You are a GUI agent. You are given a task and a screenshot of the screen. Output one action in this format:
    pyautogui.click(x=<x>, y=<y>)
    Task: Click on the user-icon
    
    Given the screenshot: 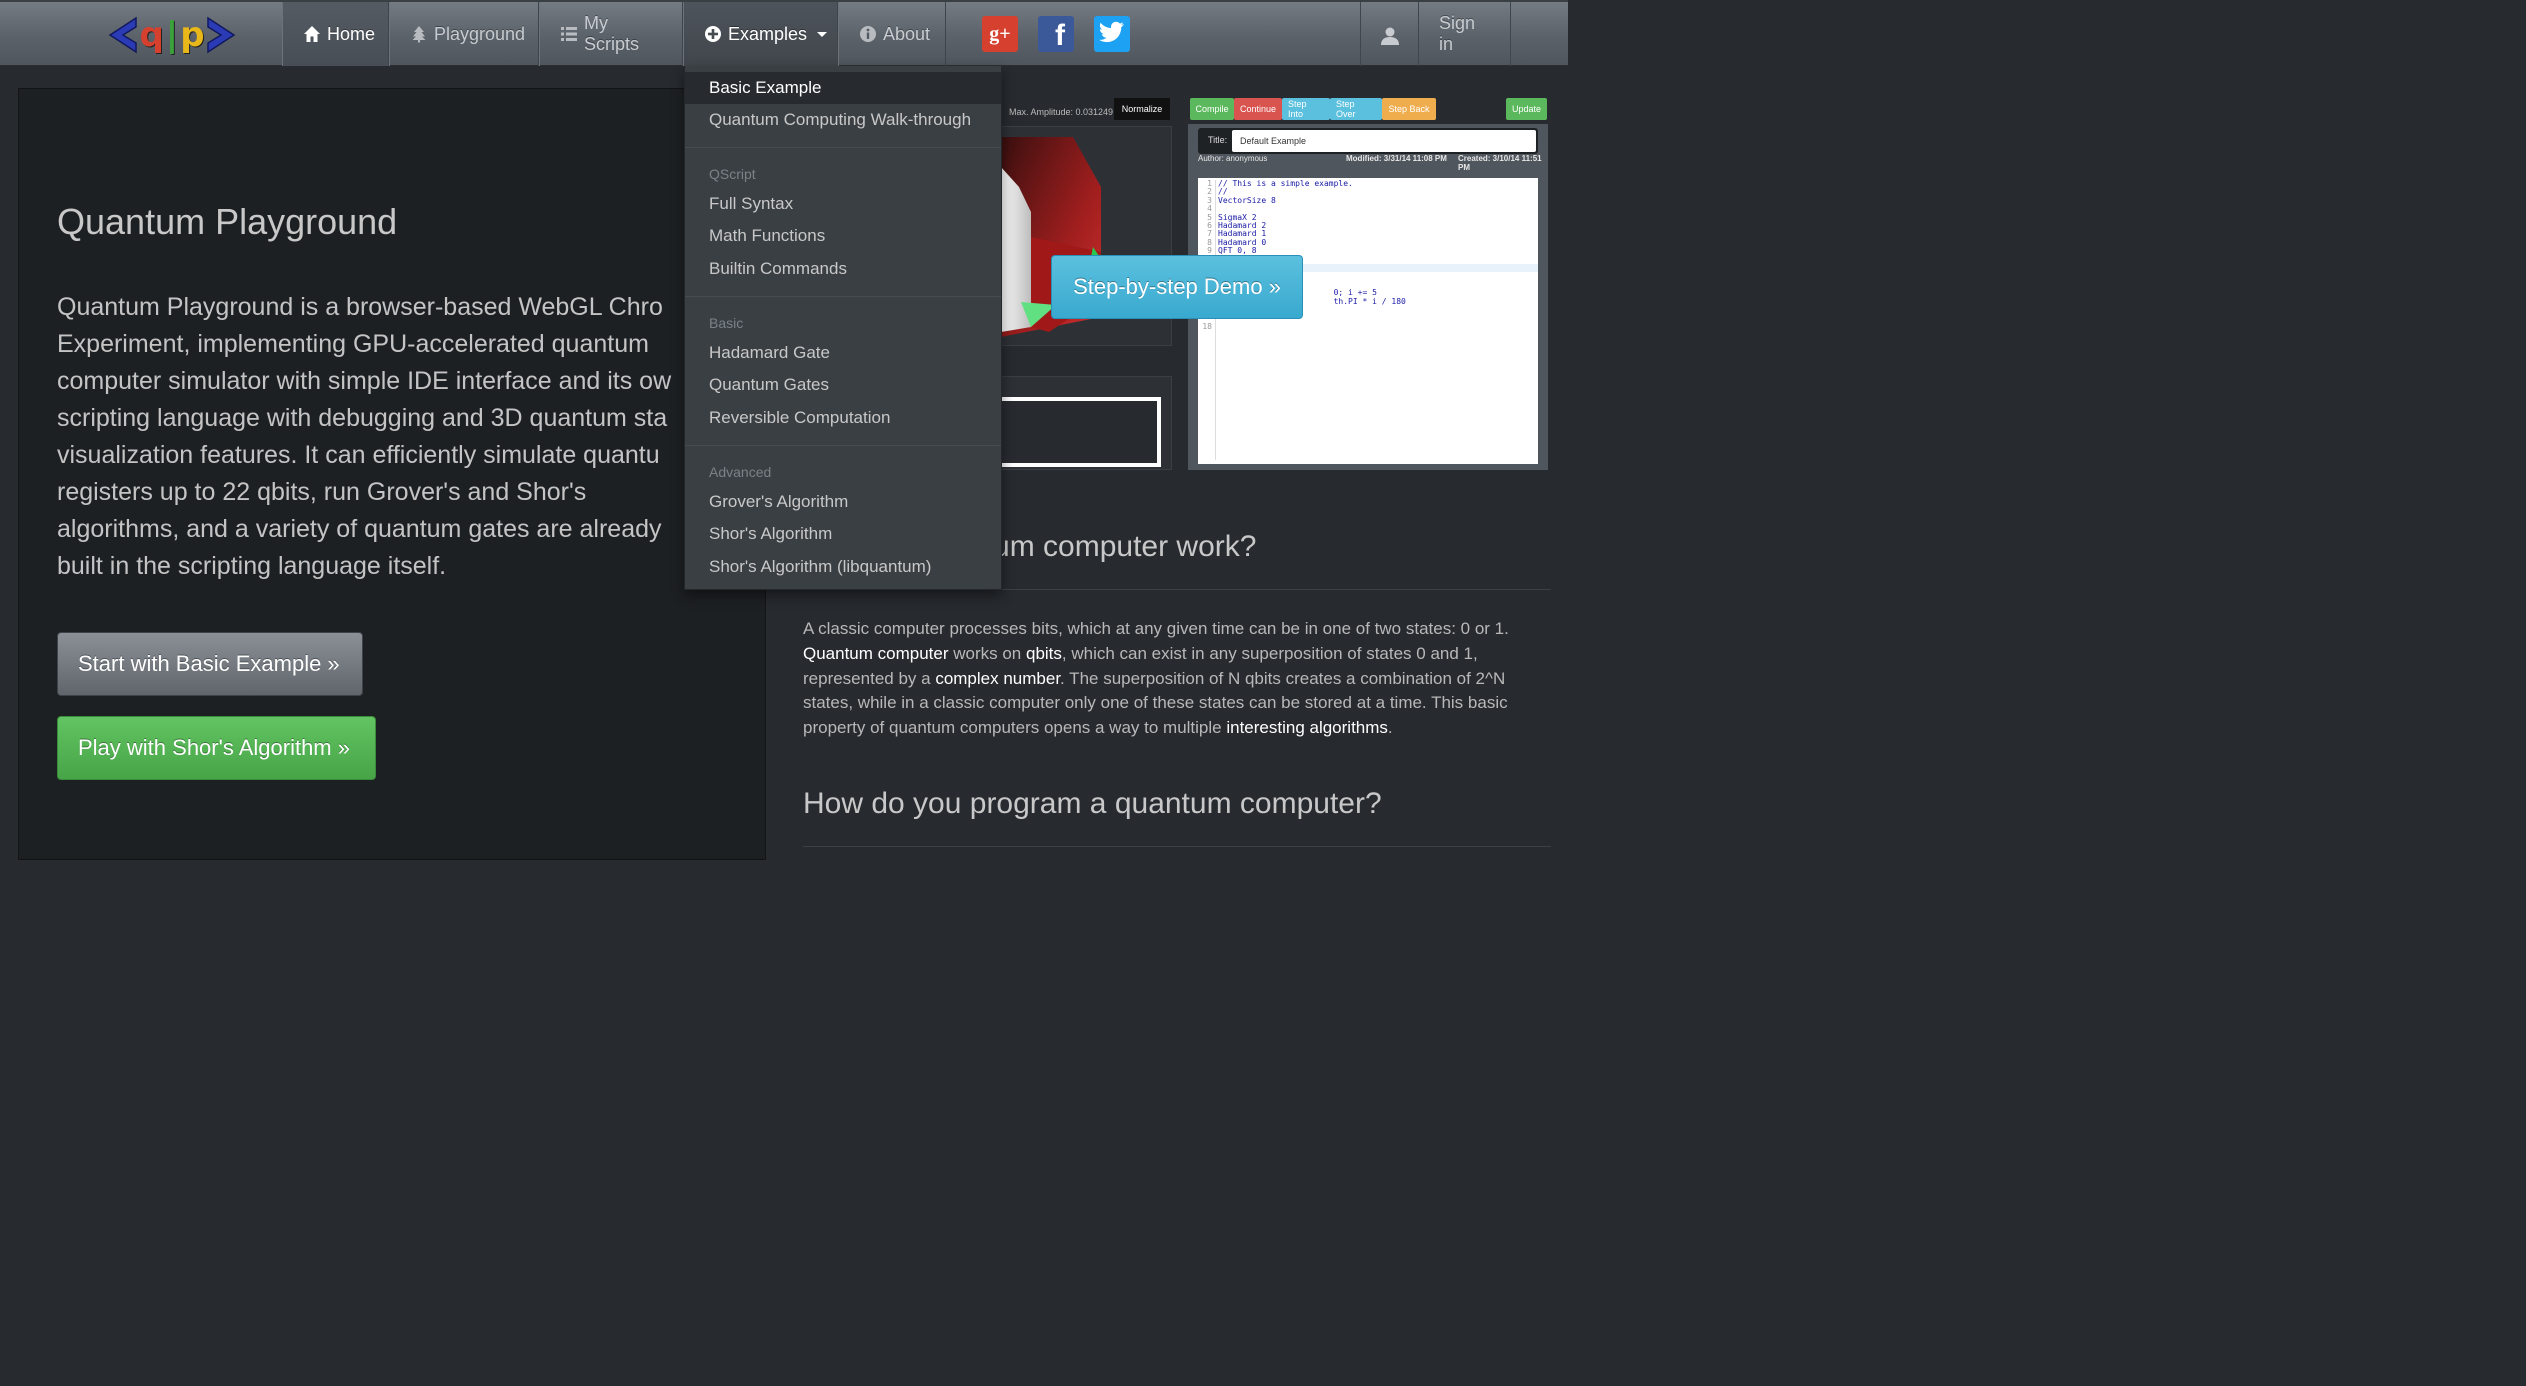 What is the action you would take?
    pyautogui.click(x=1390, y=38)
    